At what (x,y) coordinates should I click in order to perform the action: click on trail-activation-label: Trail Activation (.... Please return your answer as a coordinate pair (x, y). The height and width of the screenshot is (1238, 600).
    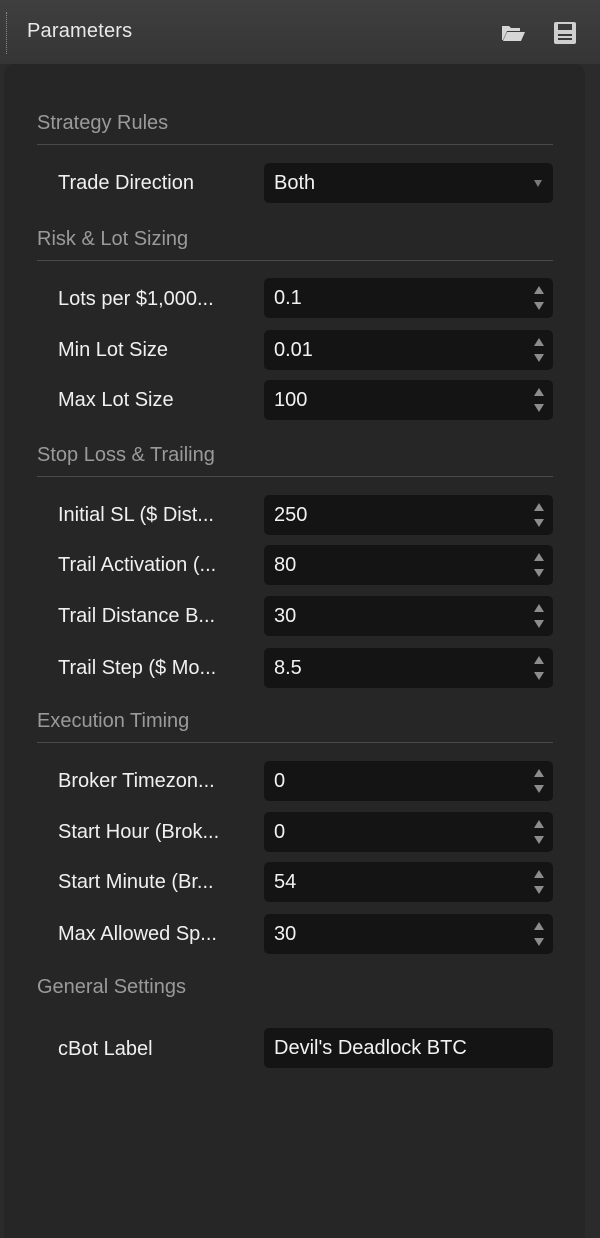
    Looking at the image, I should click on (137, 565).